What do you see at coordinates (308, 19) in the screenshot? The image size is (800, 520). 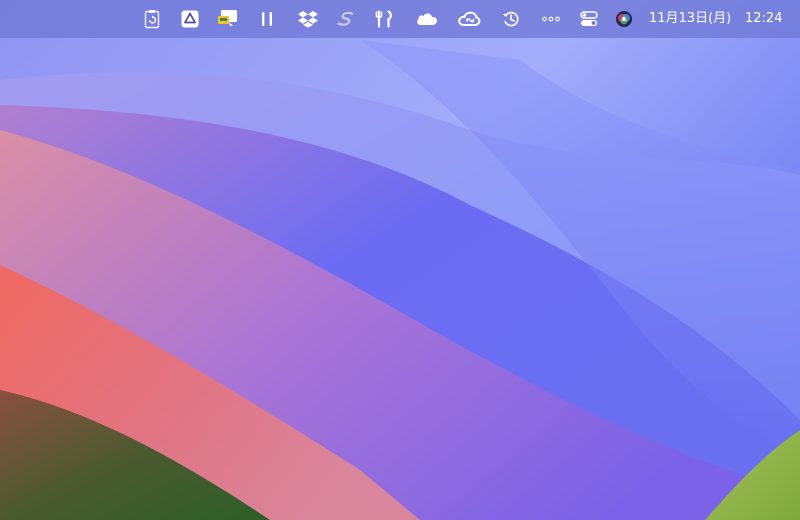 I see `dropbox-icon` at bounding box center [308, 19].